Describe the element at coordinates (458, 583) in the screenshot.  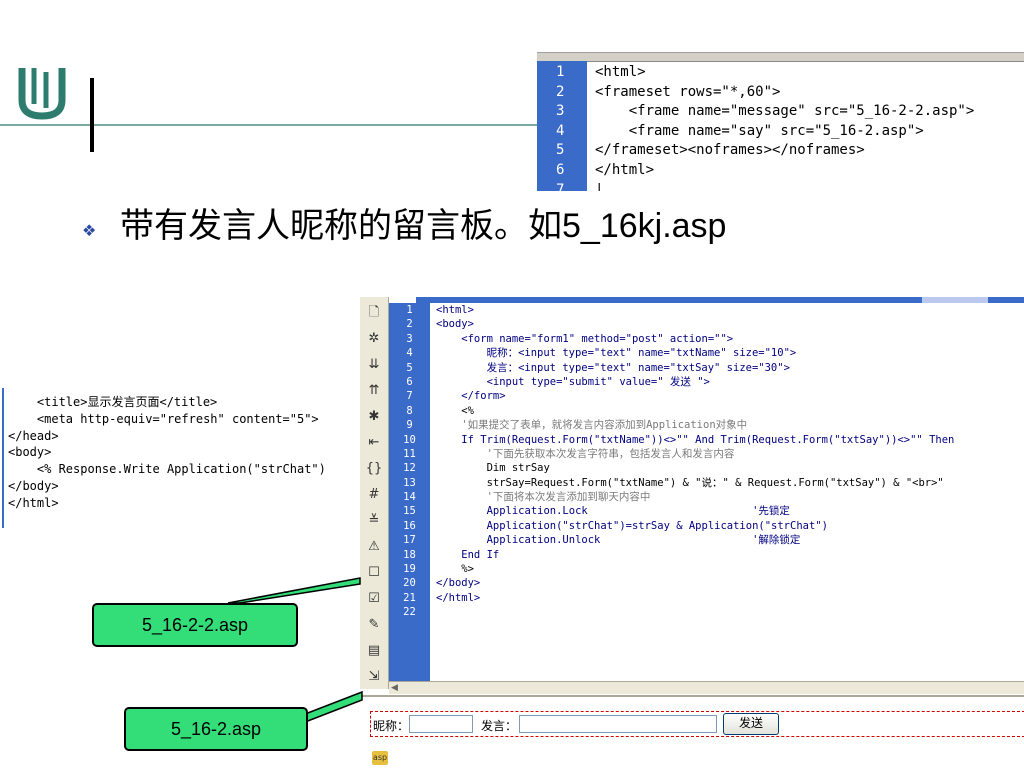
I see `code-text: </body>` at that location.